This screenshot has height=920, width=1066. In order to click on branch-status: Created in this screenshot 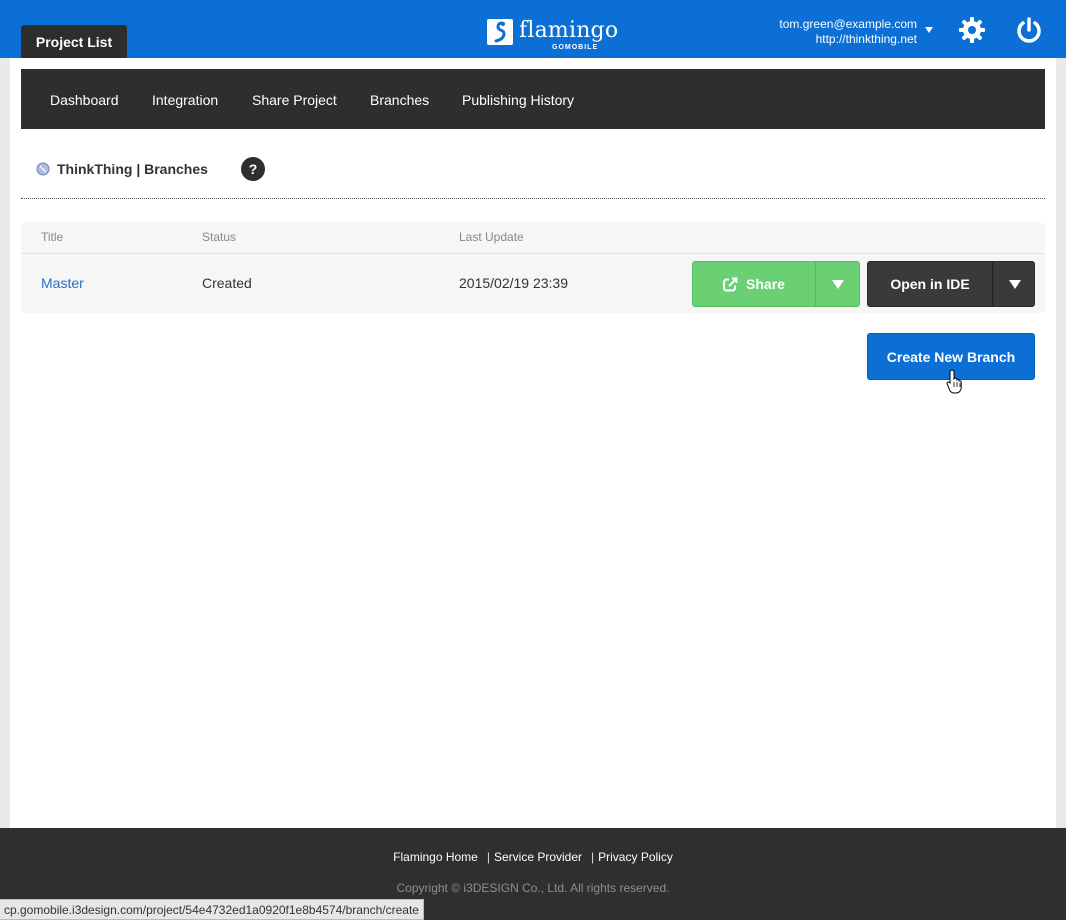, I will do `click(227, 283)`.